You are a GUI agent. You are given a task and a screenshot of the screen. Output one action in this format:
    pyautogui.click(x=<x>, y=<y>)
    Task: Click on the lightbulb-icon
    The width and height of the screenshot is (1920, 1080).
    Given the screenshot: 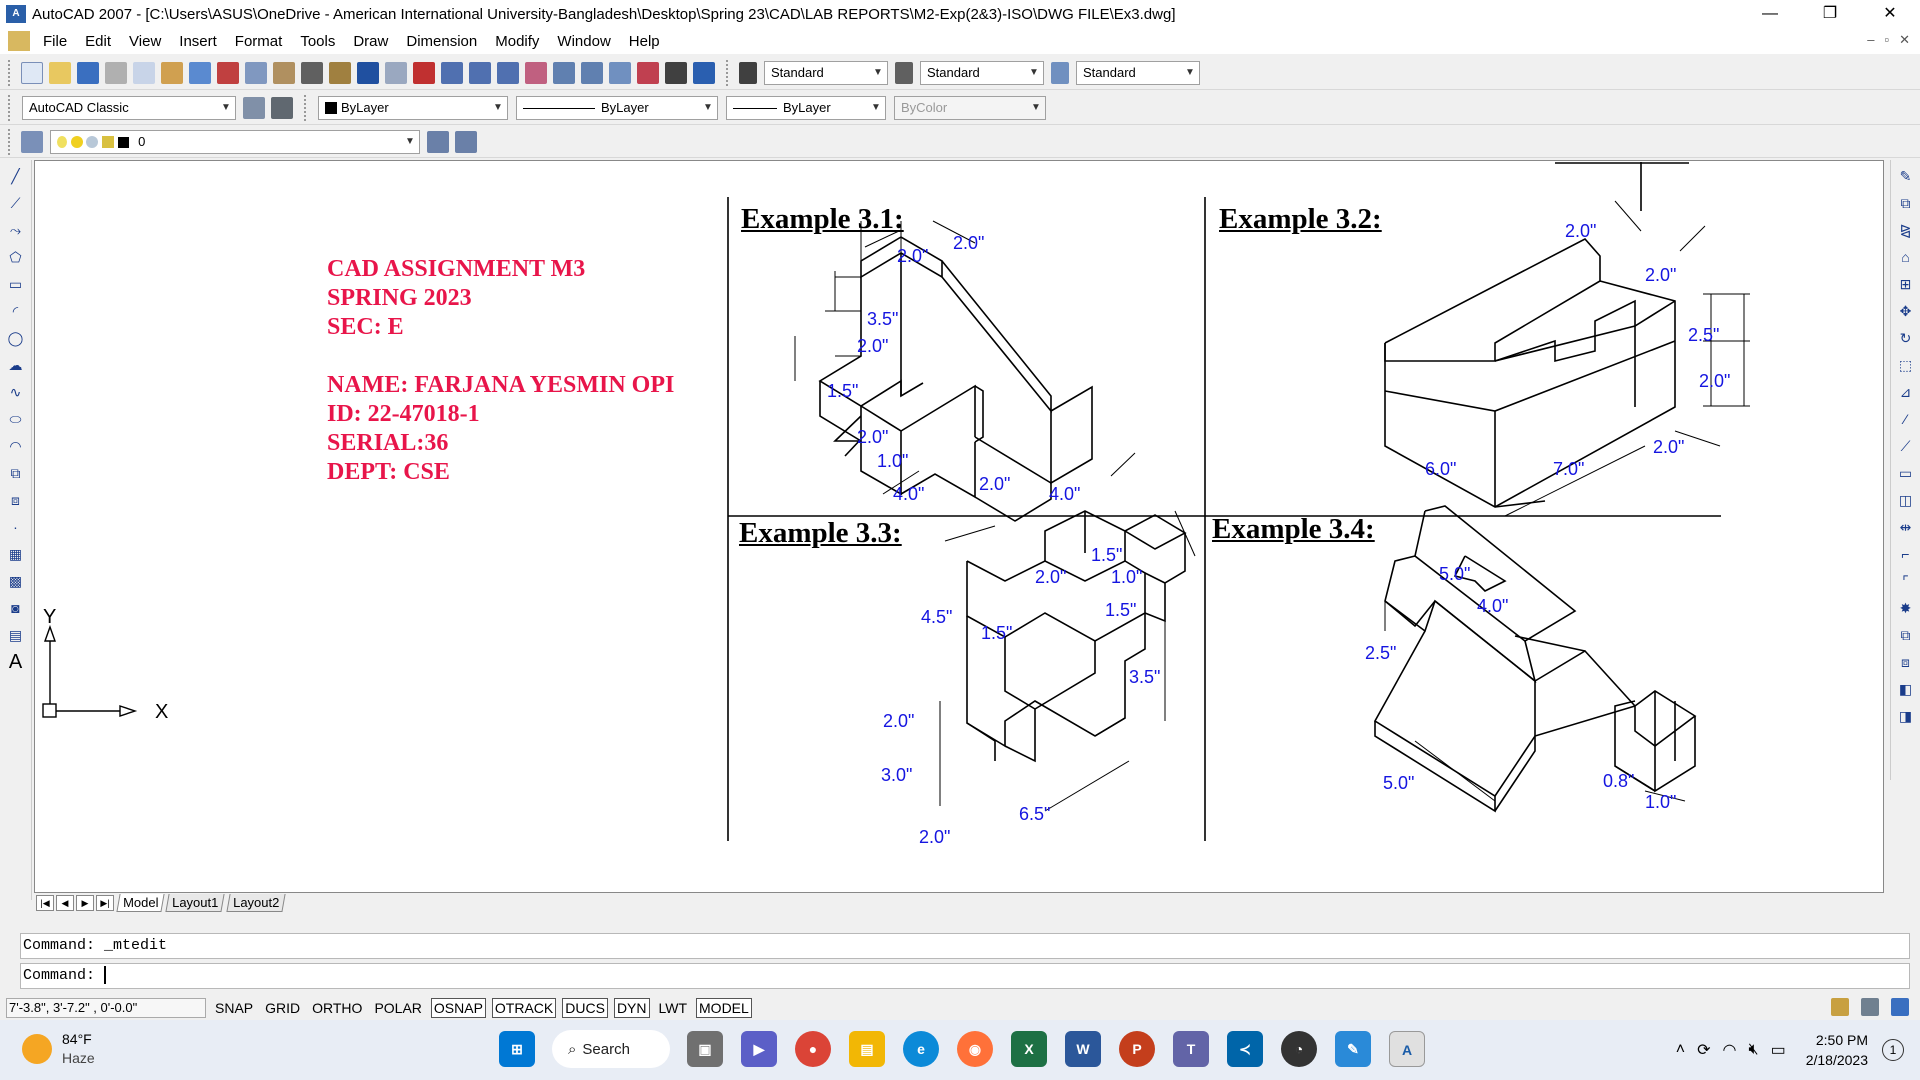 What is the action you would take?
    pyautogui.click(x=62, y=142)
    